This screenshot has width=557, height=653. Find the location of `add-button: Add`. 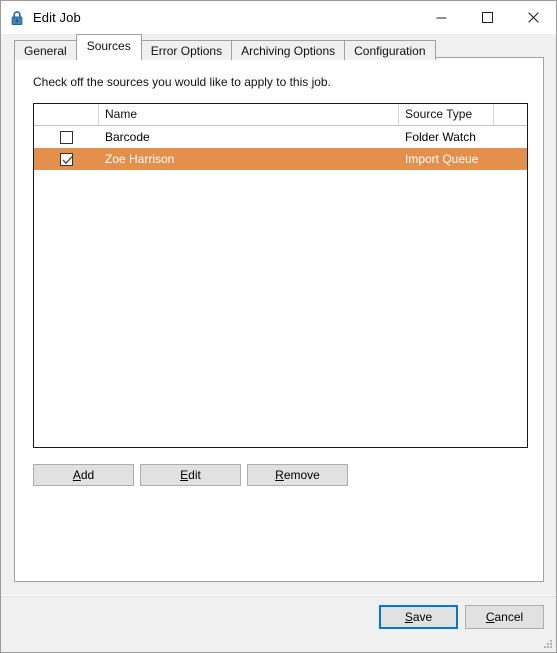

add-button: Add is located at coordinates (83, 475).